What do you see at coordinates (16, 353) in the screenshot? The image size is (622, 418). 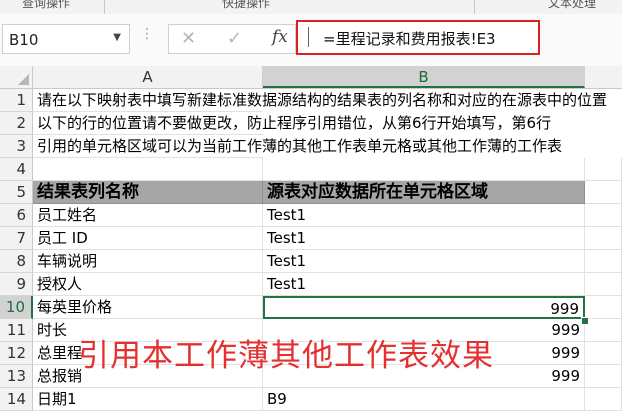 I see `row-header: 12` at bounding box center [16, 353].